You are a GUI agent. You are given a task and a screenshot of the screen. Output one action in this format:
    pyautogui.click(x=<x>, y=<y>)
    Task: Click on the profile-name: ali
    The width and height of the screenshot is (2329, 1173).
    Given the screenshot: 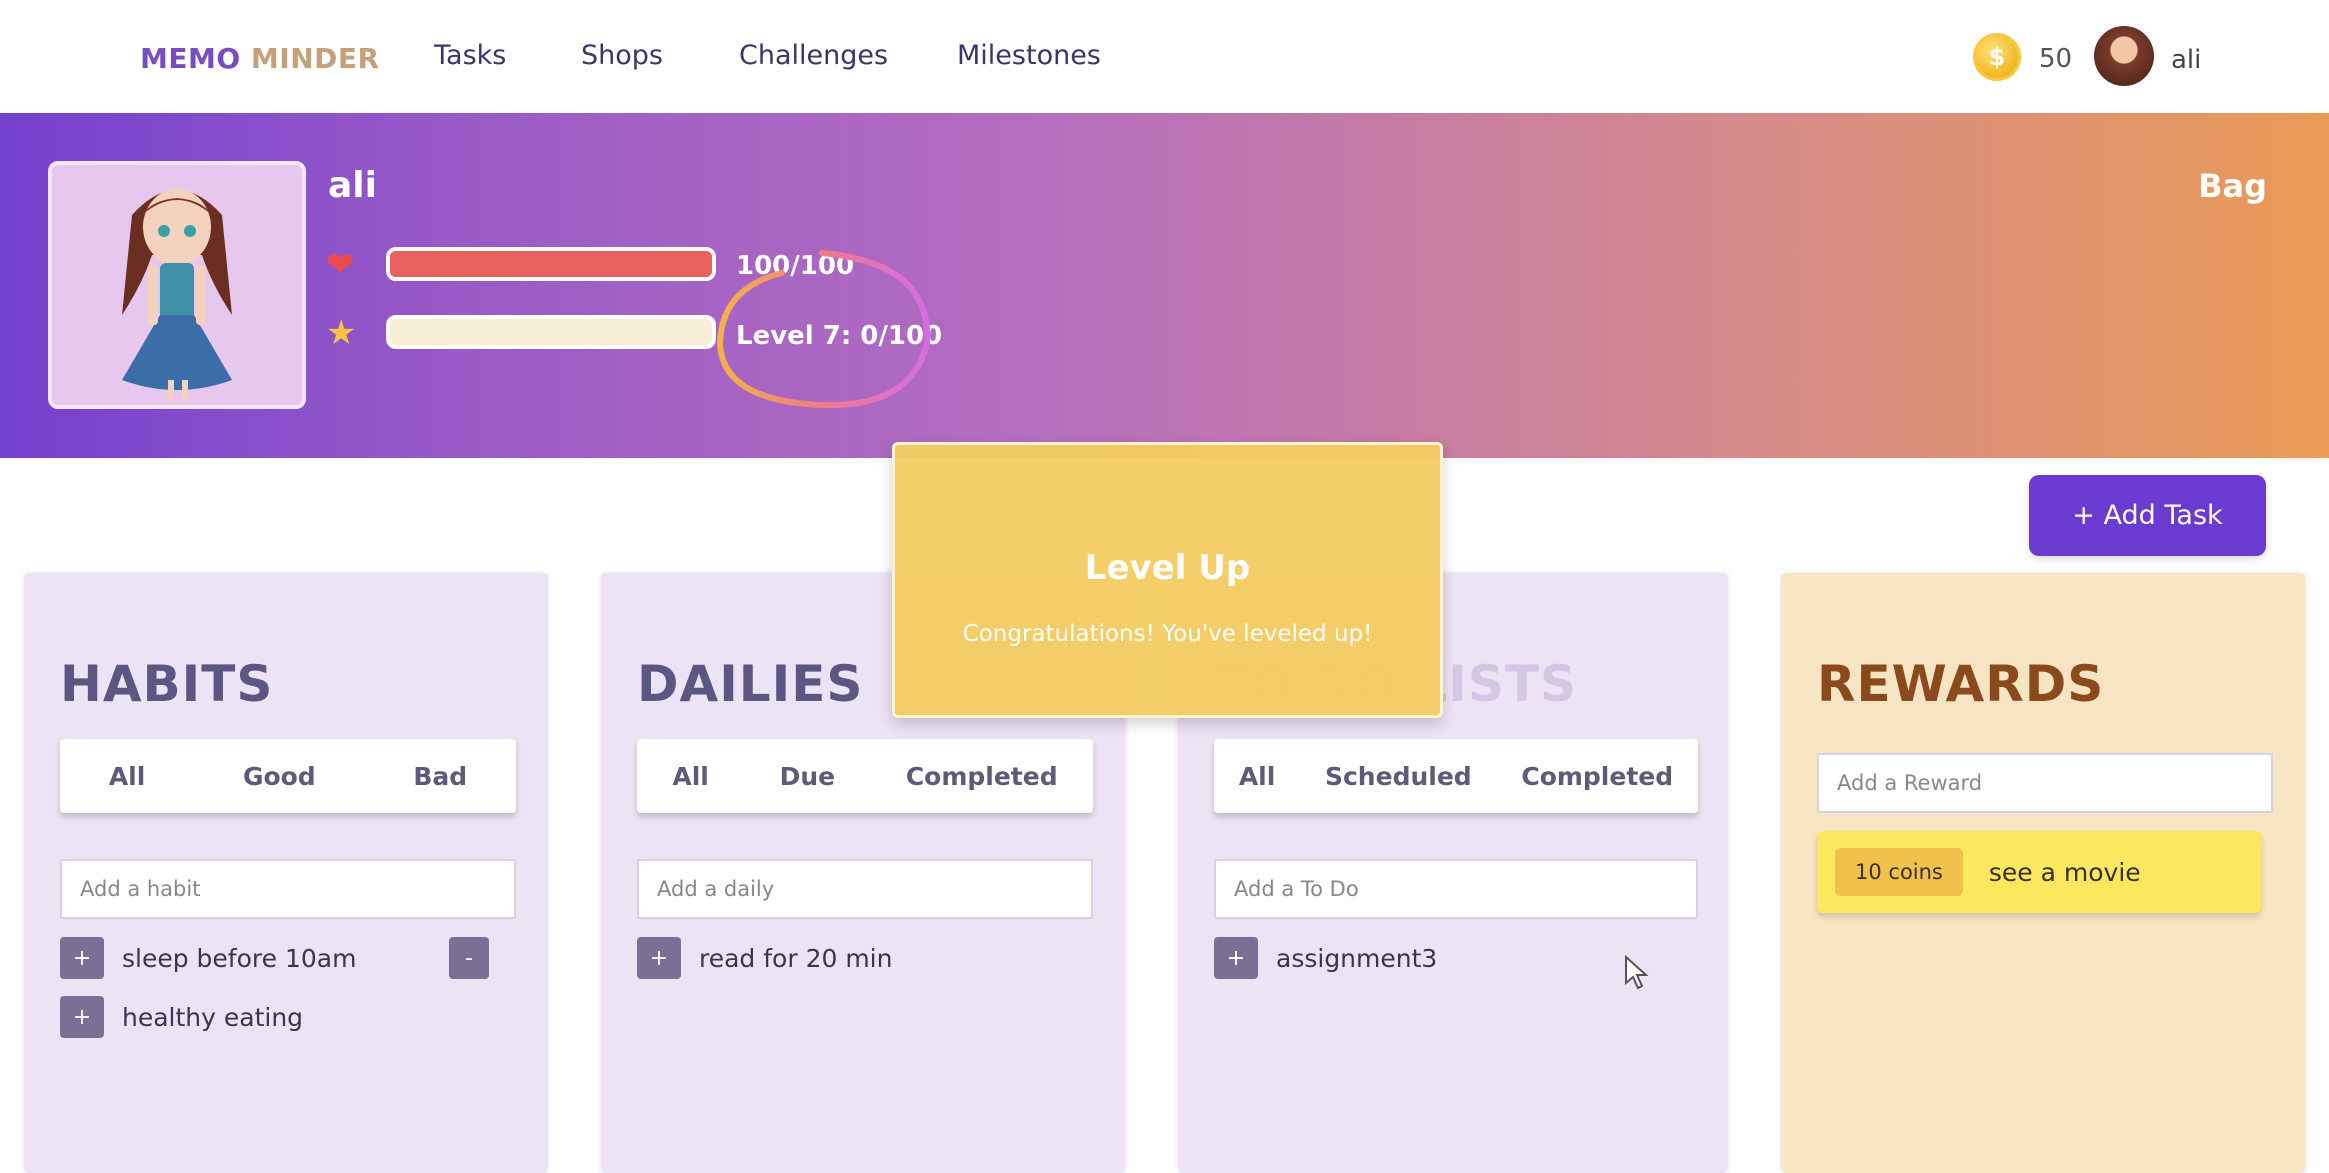 What is the action you would take?
    pyautogui.click(x=352, y=185)
    